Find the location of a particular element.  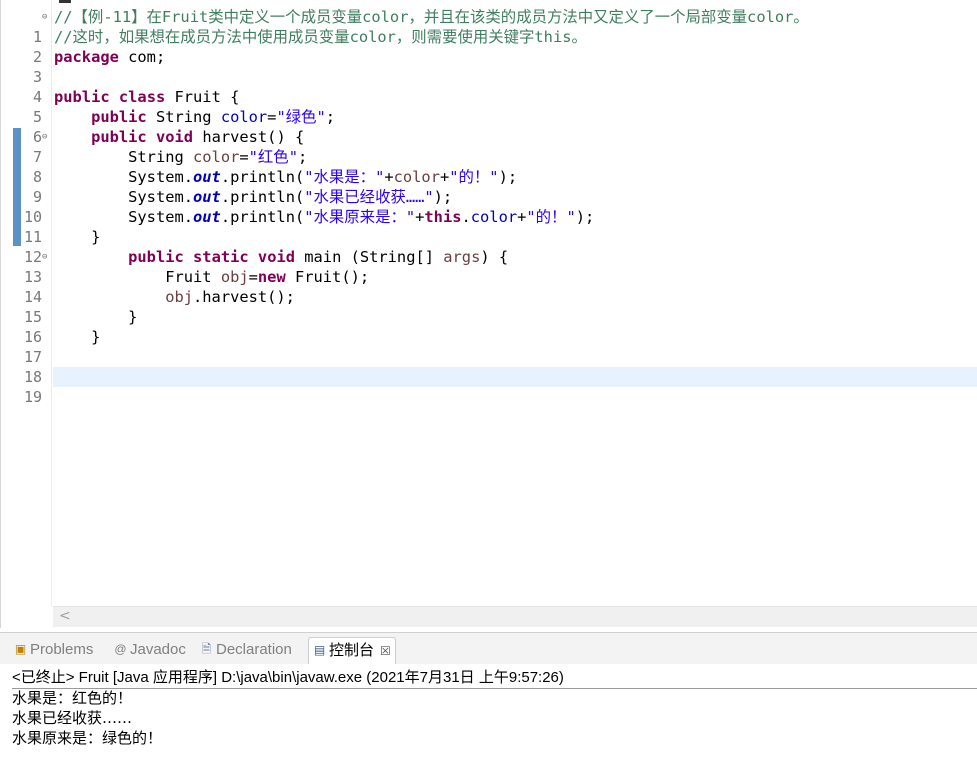

keyword: package is located at coordinates (86, 57).